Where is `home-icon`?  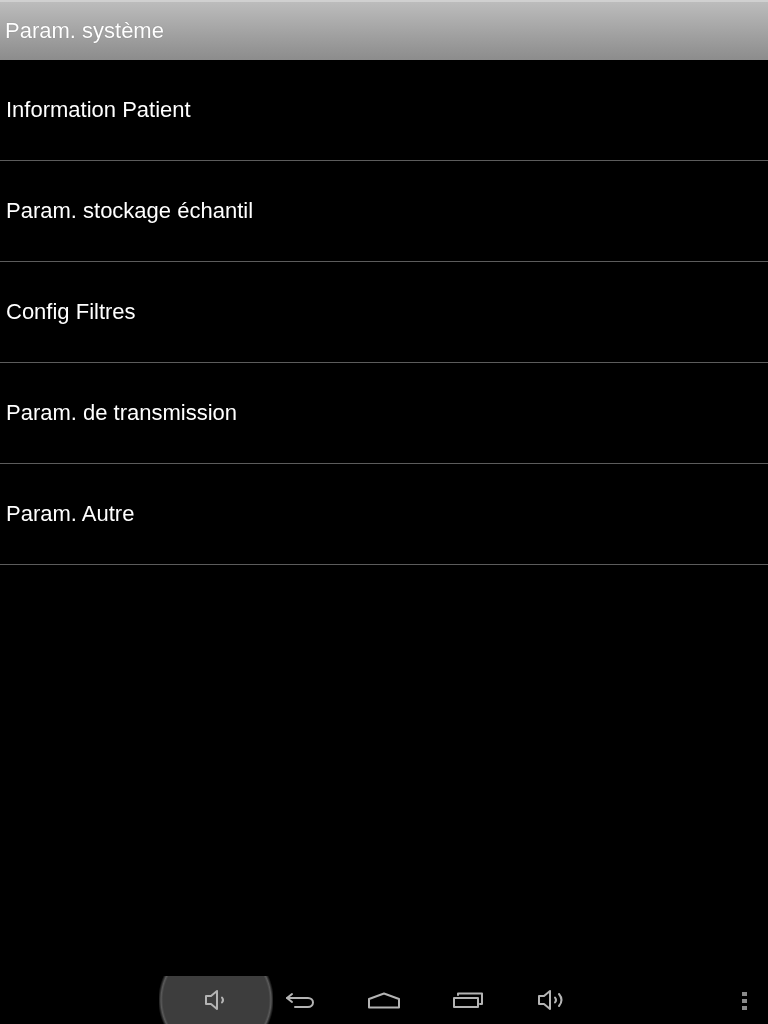 home-icon is located at coordinates (384, 1000).